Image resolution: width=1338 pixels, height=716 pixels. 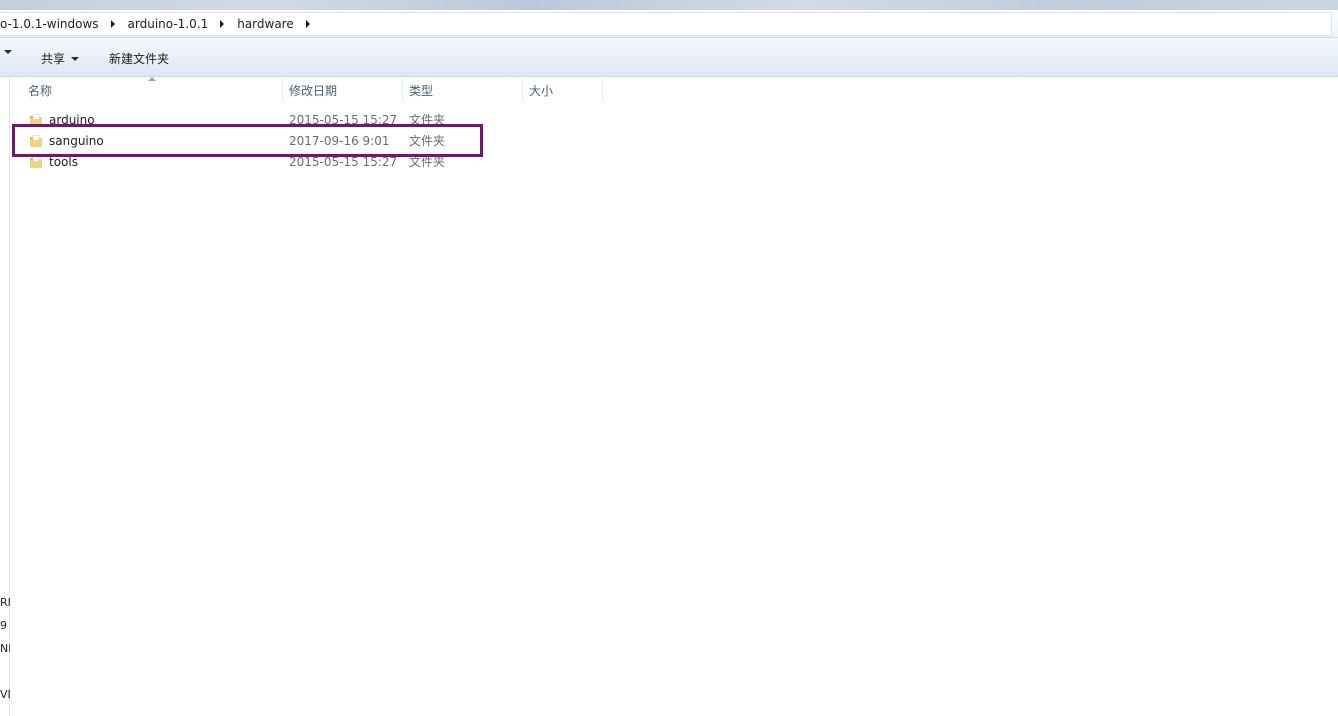 I want to click on column-header-label: 修改日期, so click(x=313, y=90).